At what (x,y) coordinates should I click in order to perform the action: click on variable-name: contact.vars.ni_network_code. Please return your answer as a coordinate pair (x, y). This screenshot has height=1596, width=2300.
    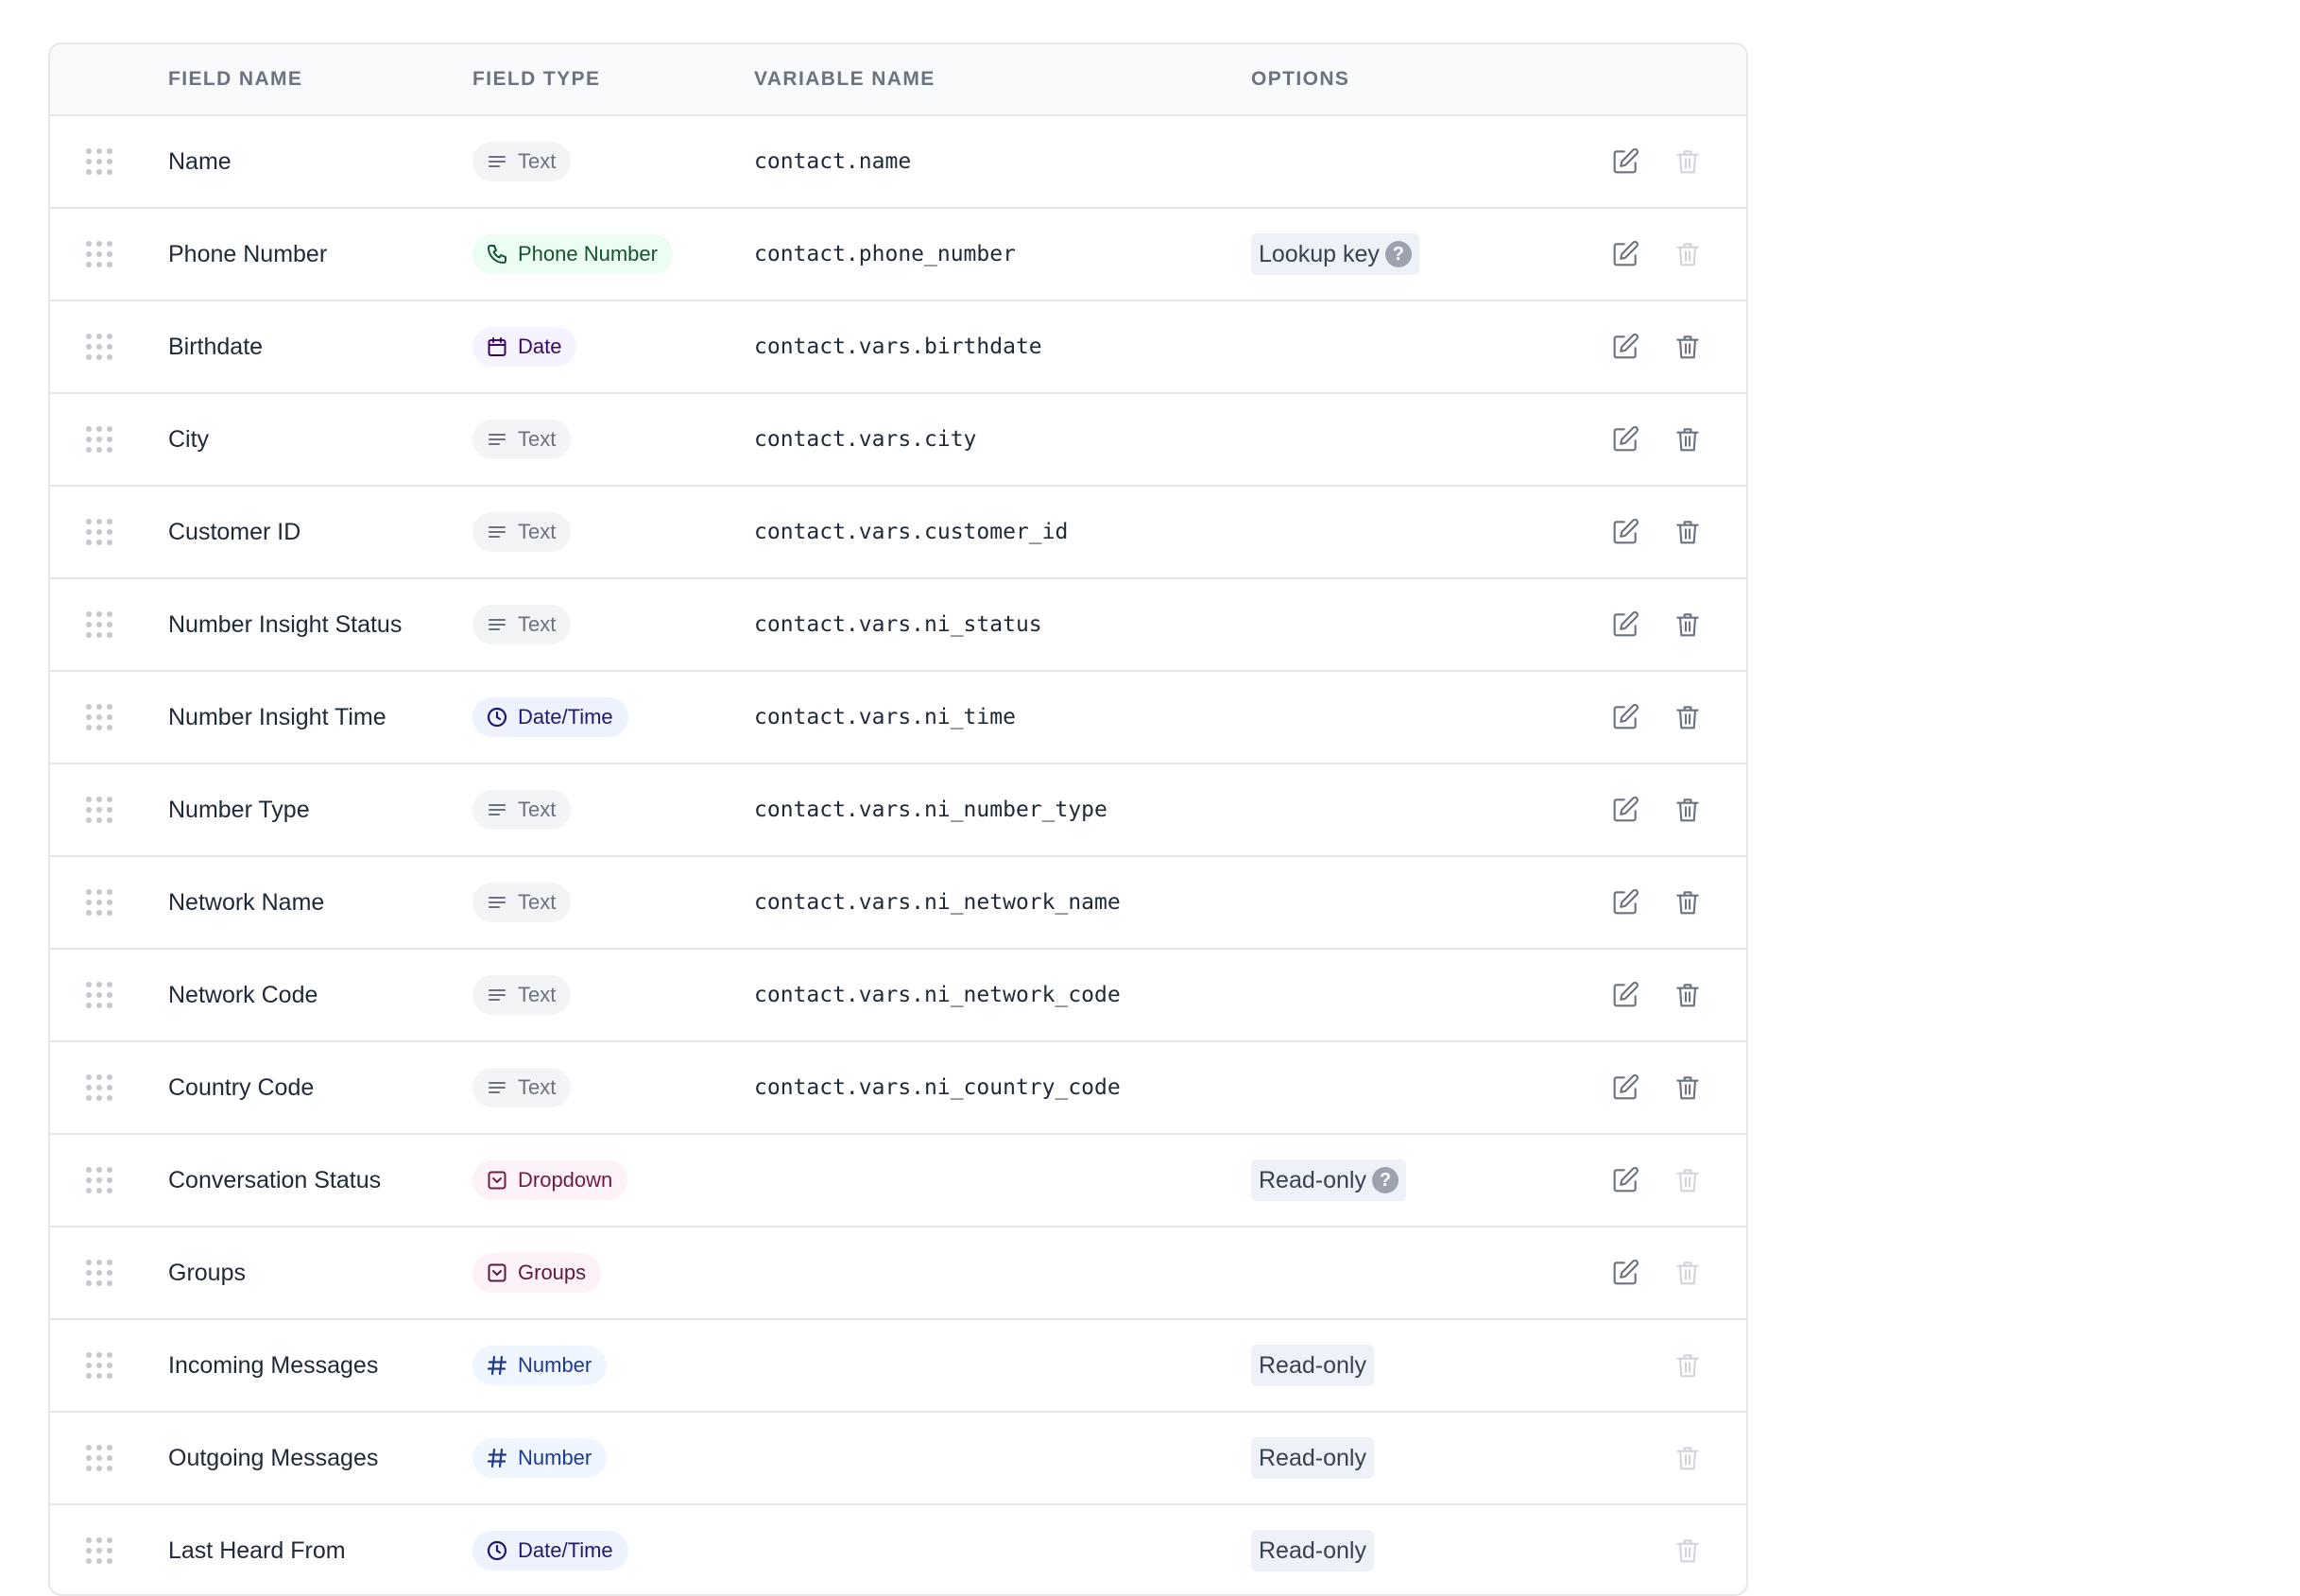
    Looking at the image, I should click on (937, 995).